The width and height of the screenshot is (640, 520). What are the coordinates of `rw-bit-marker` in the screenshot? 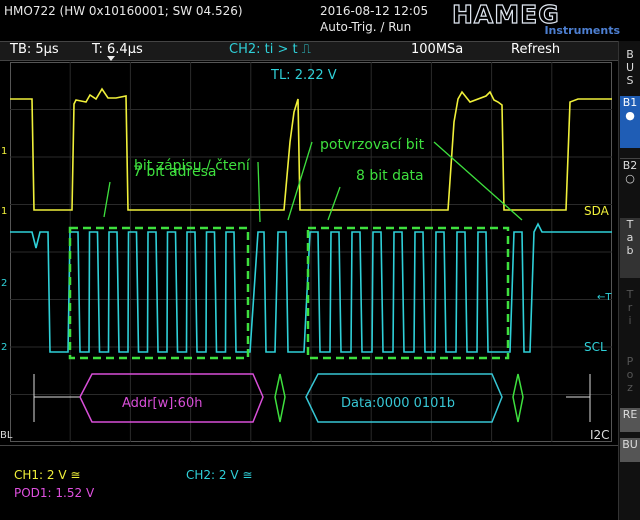 It's located at (280, 398).